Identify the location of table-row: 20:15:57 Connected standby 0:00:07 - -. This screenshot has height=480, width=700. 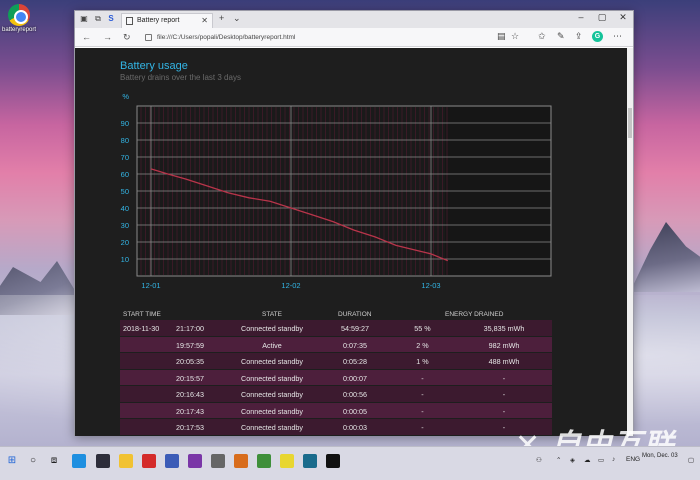
(336, 377).